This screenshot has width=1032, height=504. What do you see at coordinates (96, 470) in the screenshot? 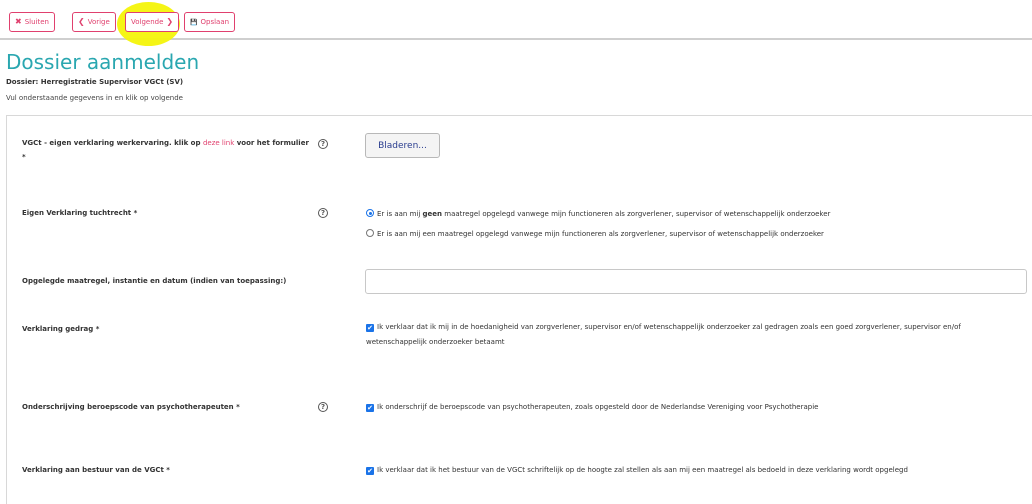
I see `bestuur-label: Verklaring aan bestuur van de VGCt *` at bounding box center [96, 470].